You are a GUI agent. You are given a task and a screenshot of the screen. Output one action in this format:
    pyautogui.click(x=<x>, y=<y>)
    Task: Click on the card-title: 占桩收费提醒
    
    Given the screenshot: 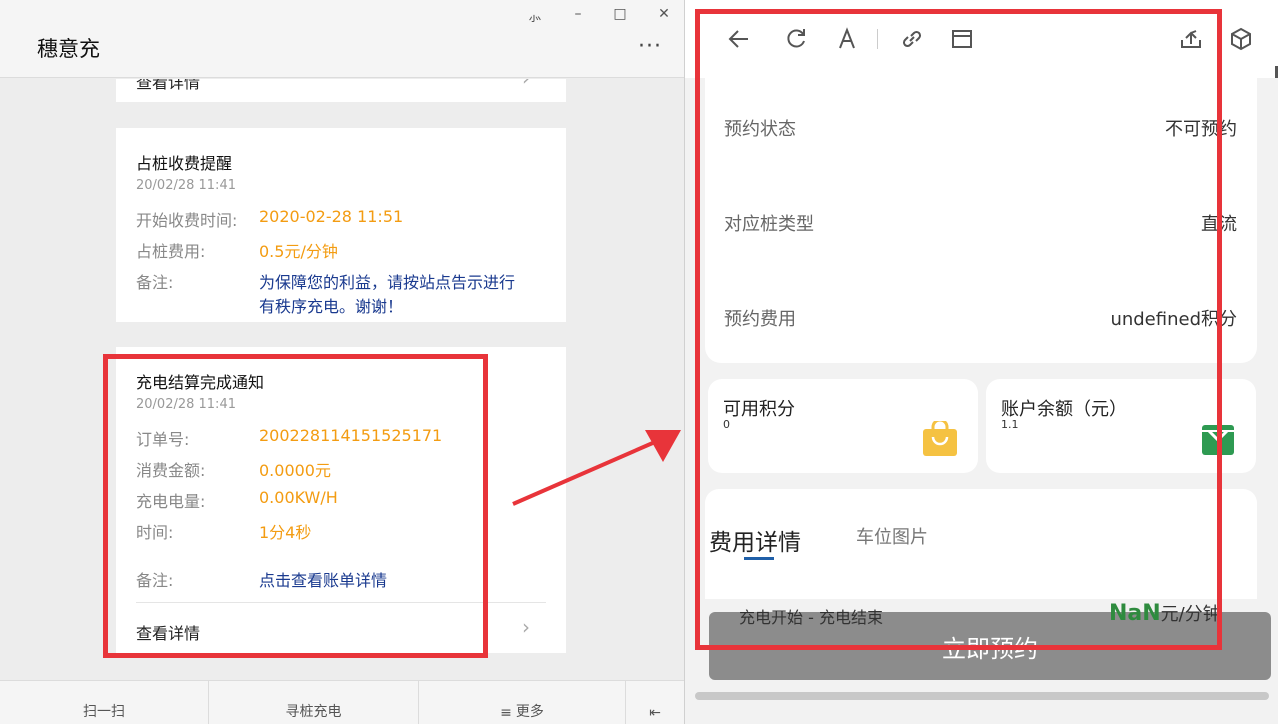 What is the action you would take?
    pyautogui.click(x=184, y=163)
    